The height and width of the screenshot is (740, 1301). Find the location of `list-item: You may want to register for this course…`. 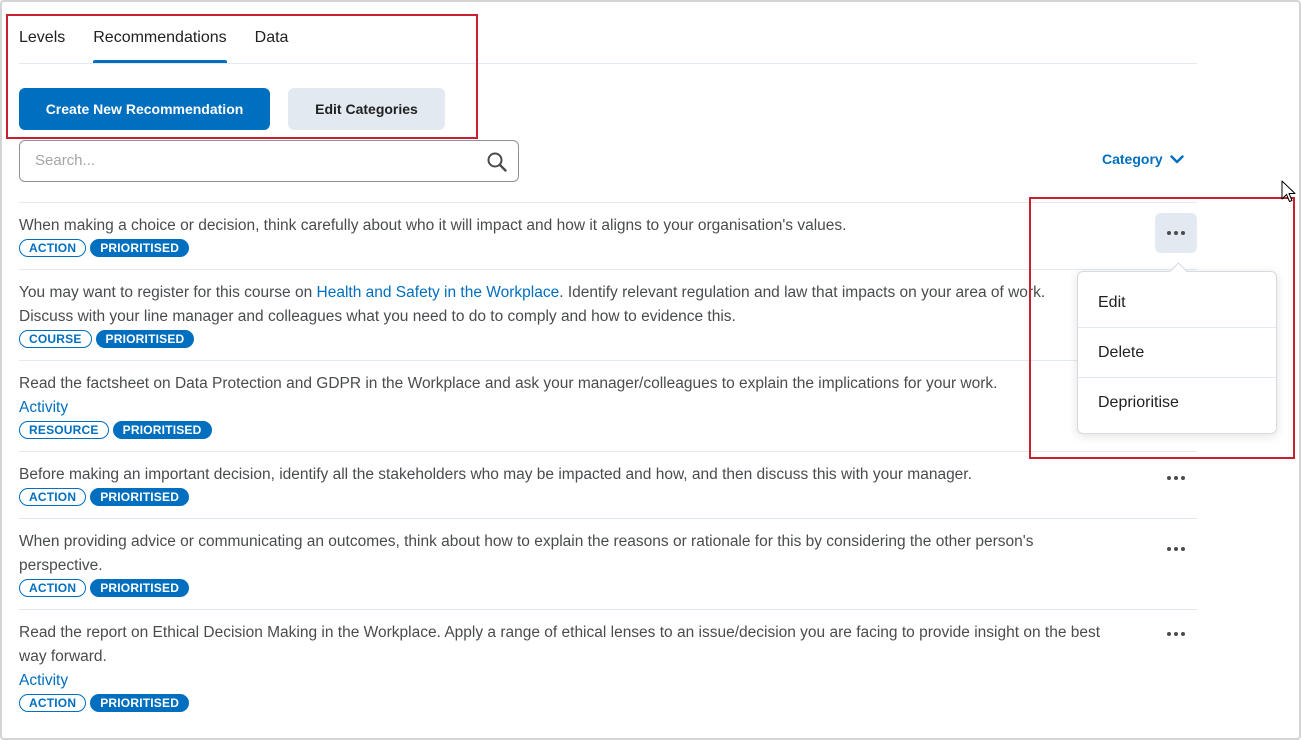

list-item: You may want to register for this course… is located at coordinates (608, 315).